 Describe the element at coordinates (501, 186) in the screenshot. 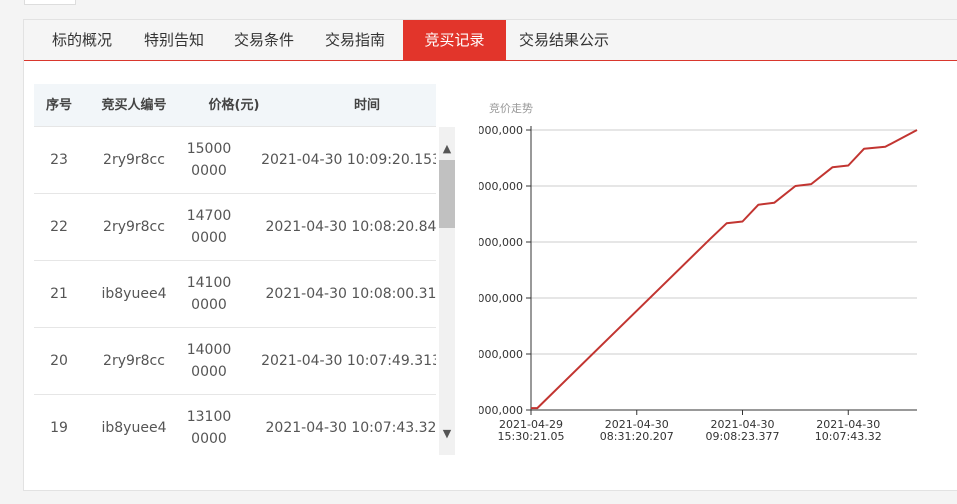

I see `y-tick-label: 120,000,000` at that location.